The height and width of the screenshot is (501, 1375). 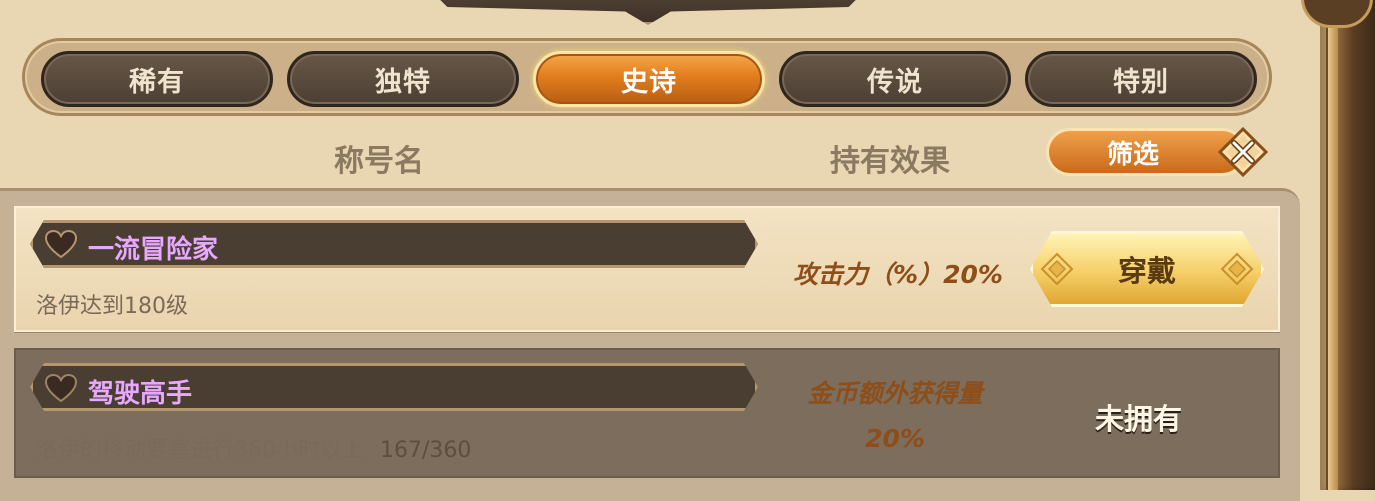 What do you see at coordinates (1332, 245) in the screenshot?
I see `frame-trim` at bounding box center [1332, 245].